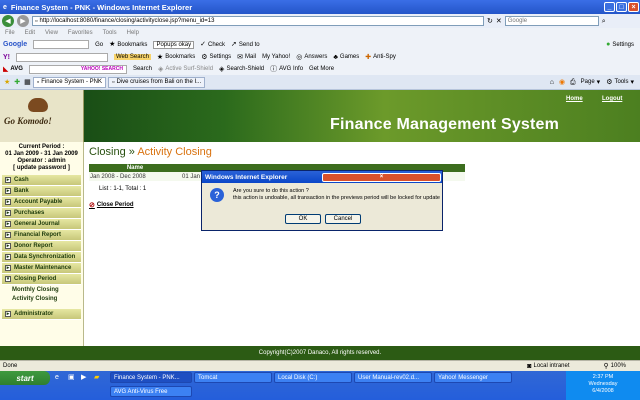 Image resolution: width=640 pixels, height=400 pixels. I want to click on yahoo-settings-button: ⚙ Settings, so click(216, 57).